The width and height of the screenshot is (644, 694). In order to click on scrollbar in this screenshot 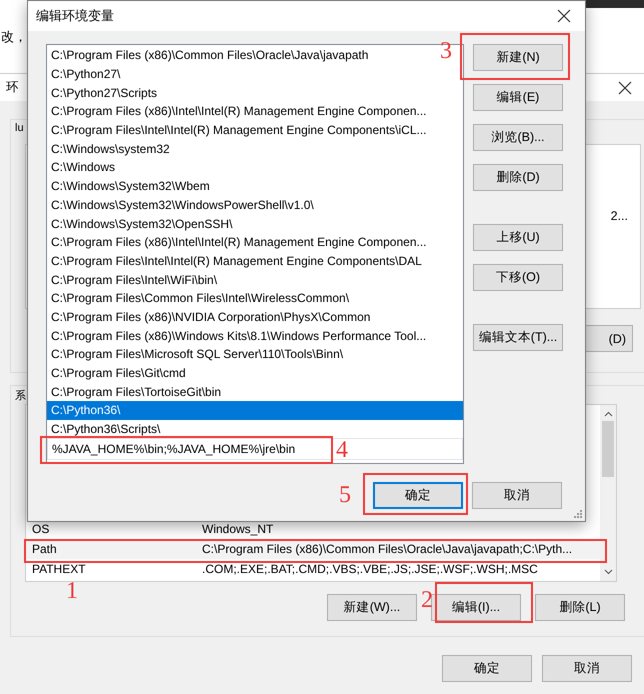, I will do `click(608, 493)`.